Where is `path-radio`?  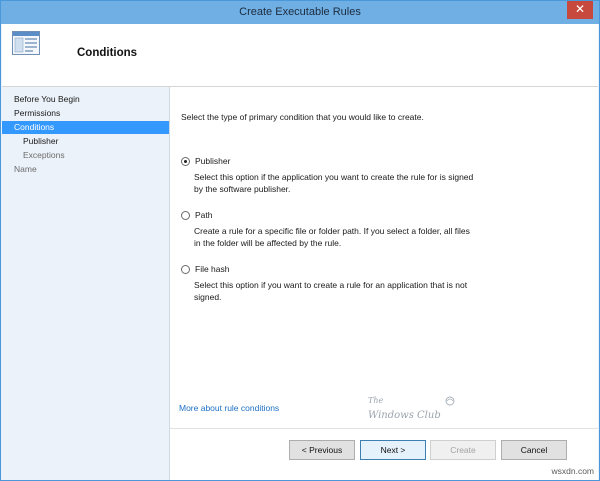 path-radio is located at coordinates (185, 215).